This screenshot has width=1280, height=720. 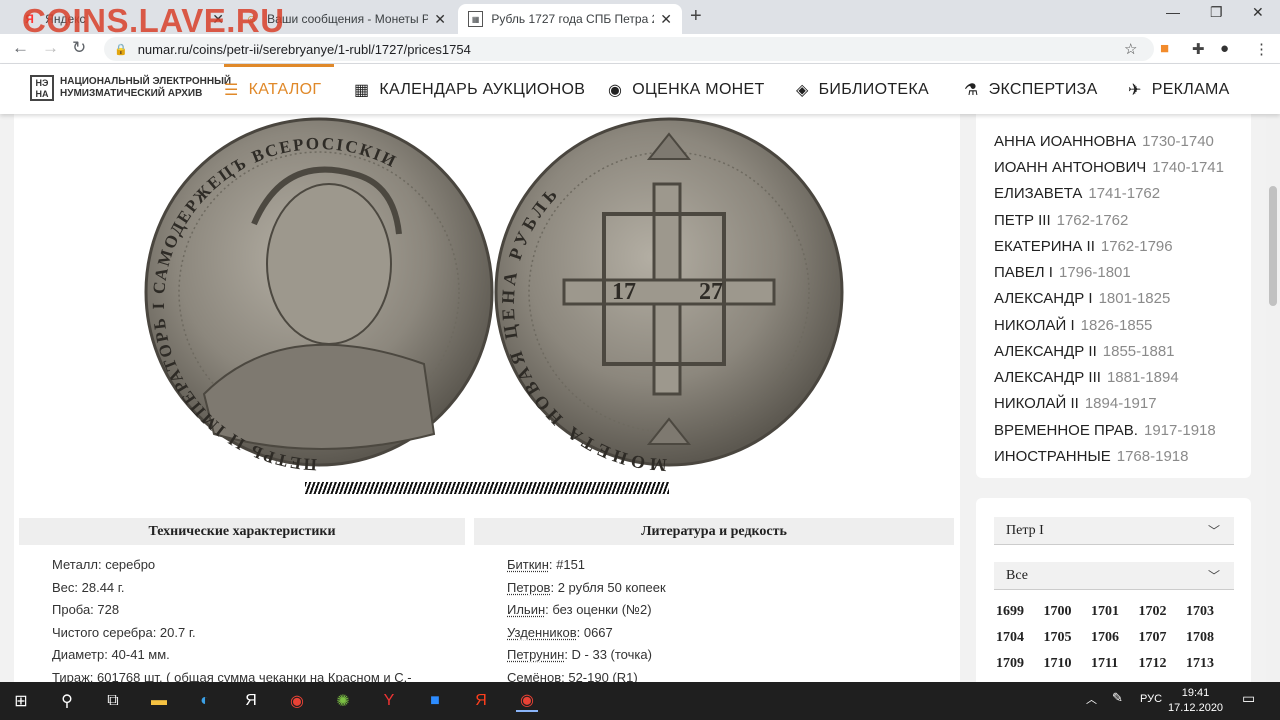 What do you see at coordinates (1248, 698) in the screenshot?
I see `notifications-icon: ▭` at bounding box center [1248, 698].